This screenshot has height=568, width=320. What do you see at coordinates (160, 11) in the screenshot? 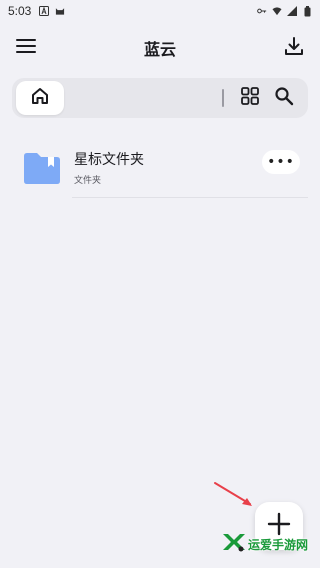
I see `status-bar: 5:03` at bounding box center [160, 11].